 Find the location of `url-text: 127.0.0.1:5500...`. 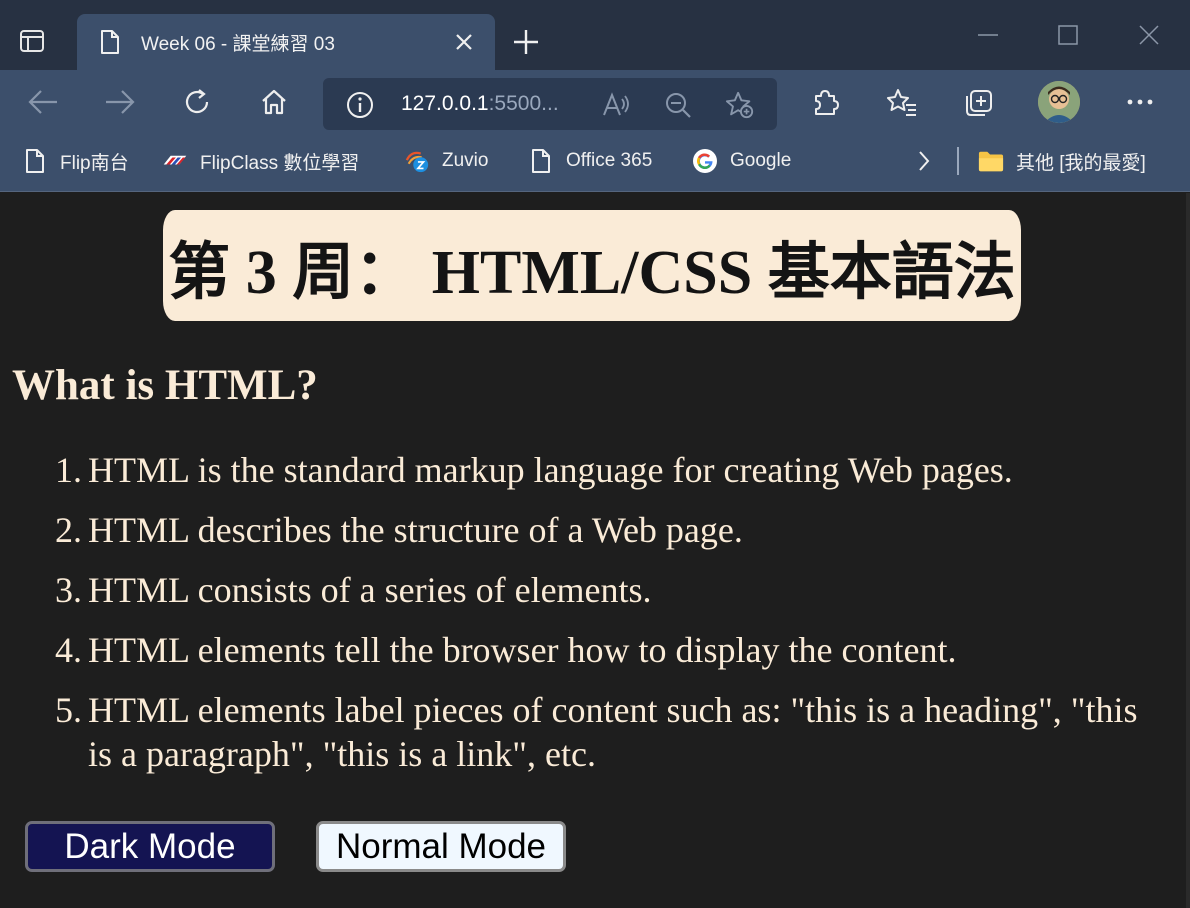

url-text: 127.0.0.1:5500... is located at coordinates (480, 104).